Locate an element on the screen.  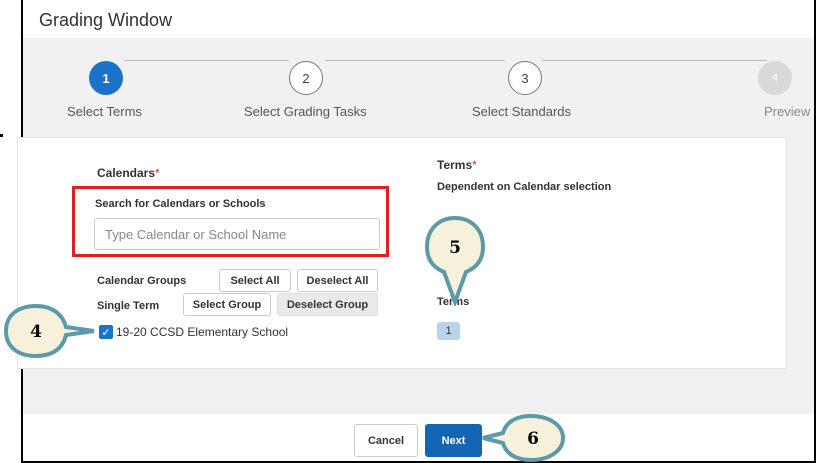
callout-4-marker: 4 is located at coordinates (49, 331).